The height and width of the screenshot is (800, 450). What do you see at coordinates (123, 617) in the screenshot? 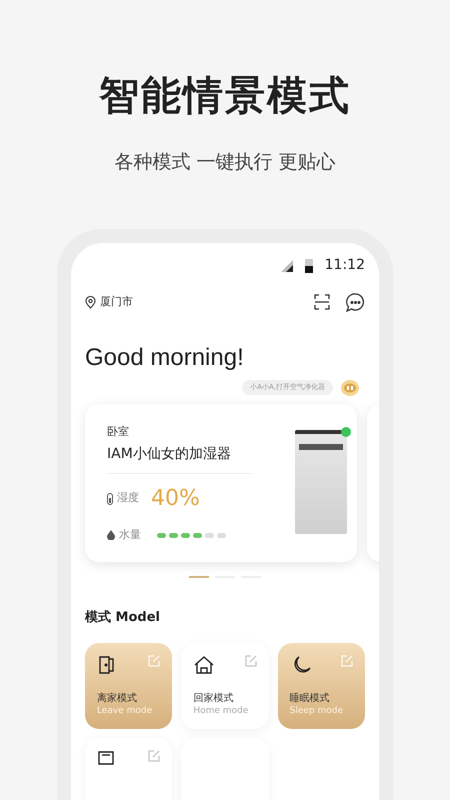
I see `modes-title: 模式 Model` at bounding box center [123, 617].